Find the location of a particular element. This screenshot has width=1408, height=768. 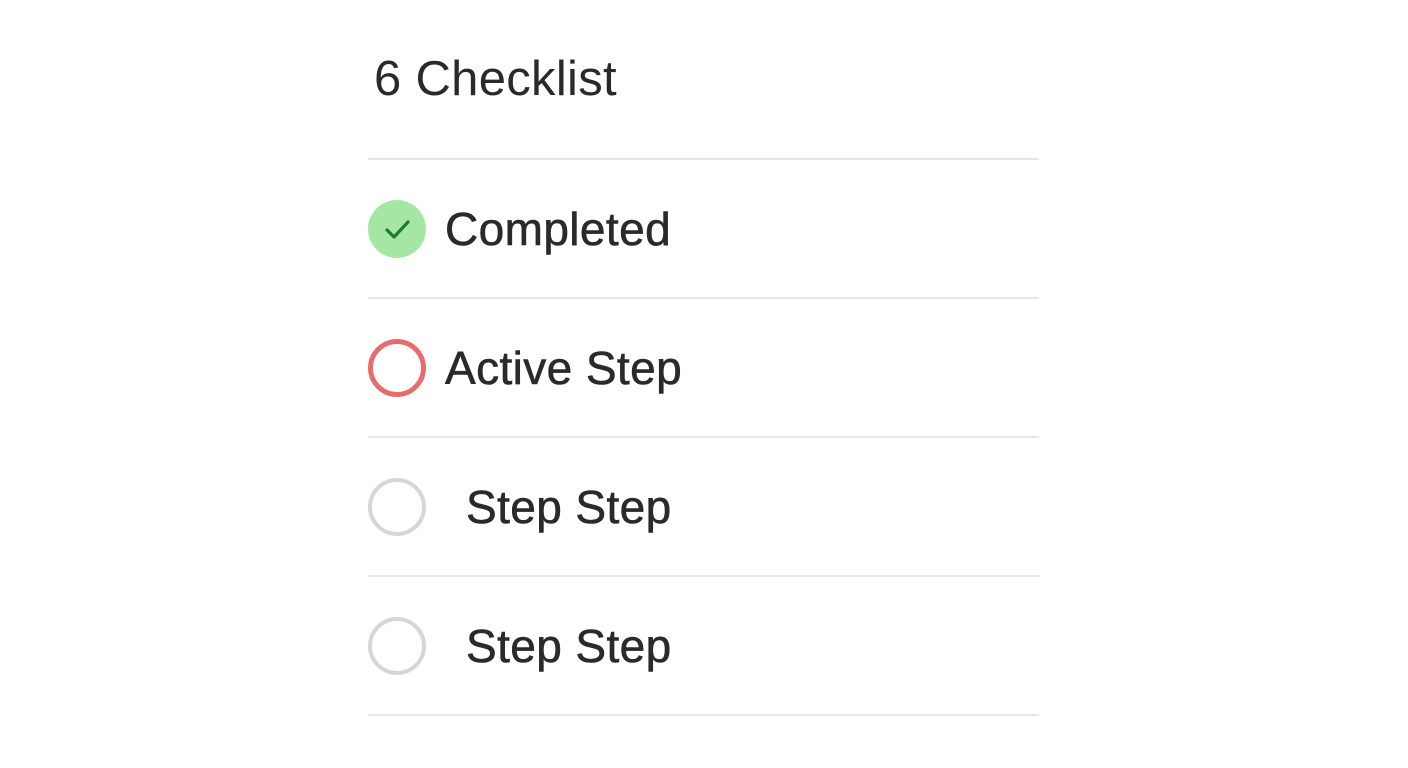

checklist-title: 6 Checklist is located at coordinates (703, 80).